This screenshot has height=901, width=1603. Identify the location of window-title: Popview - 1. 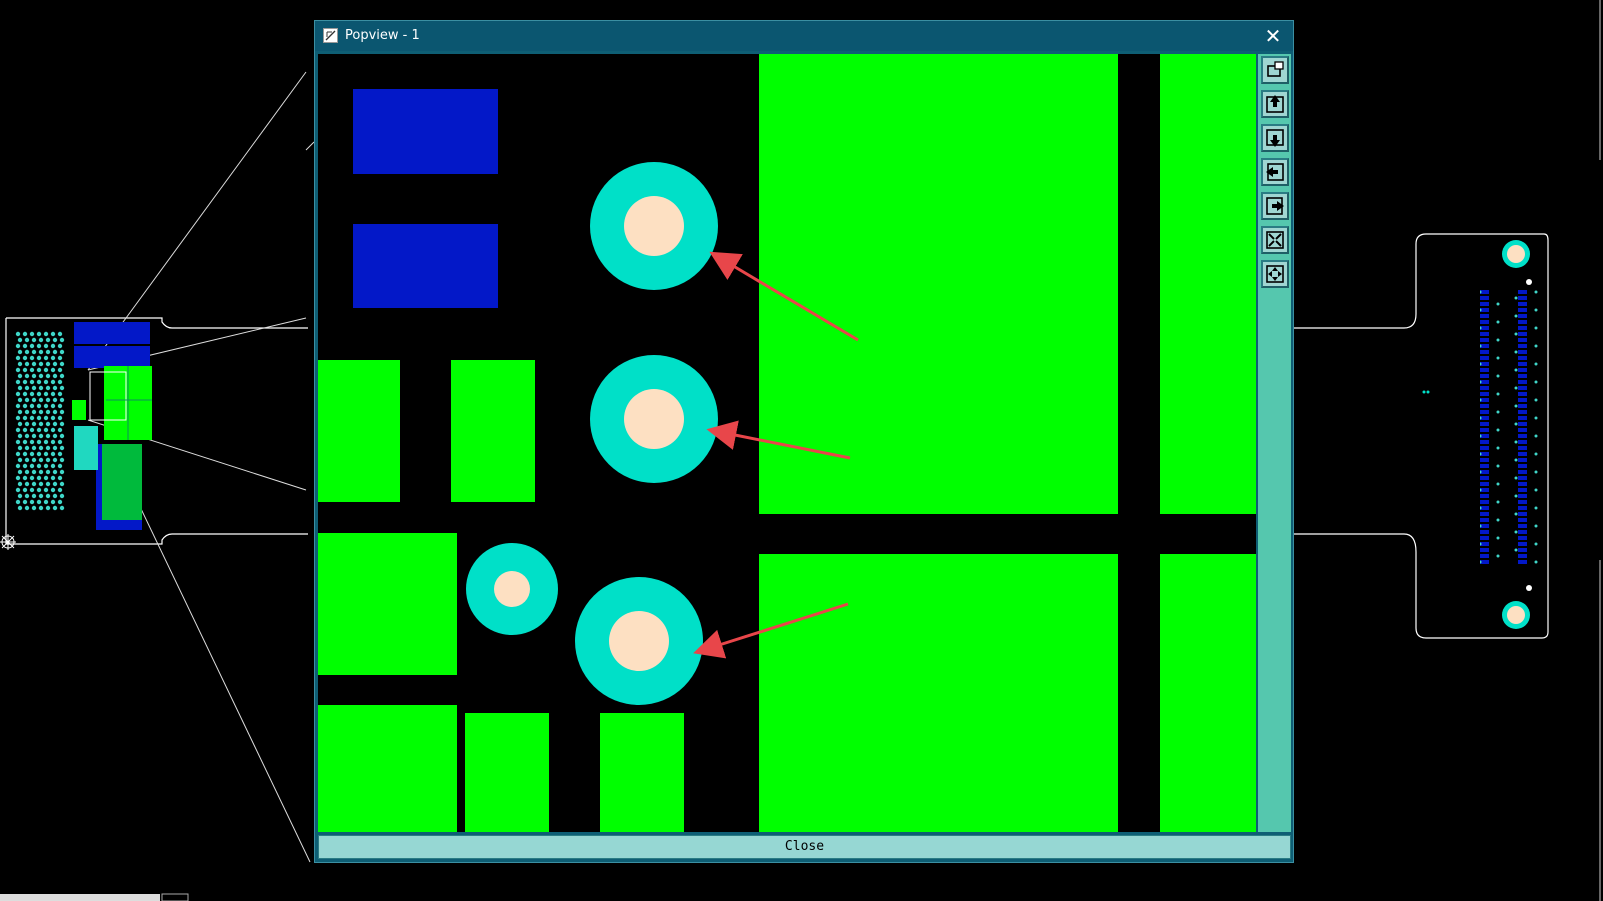
(382, 35).